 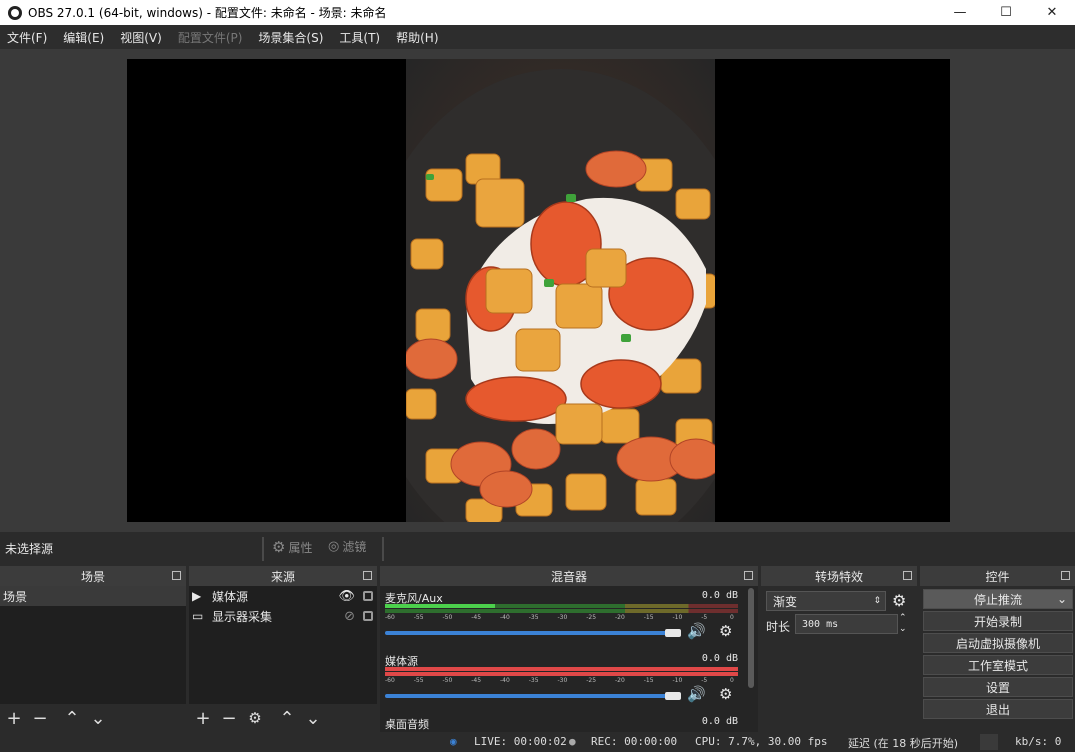 I want to click on sources-dock-header: 来源, so click(x=283, y=576).